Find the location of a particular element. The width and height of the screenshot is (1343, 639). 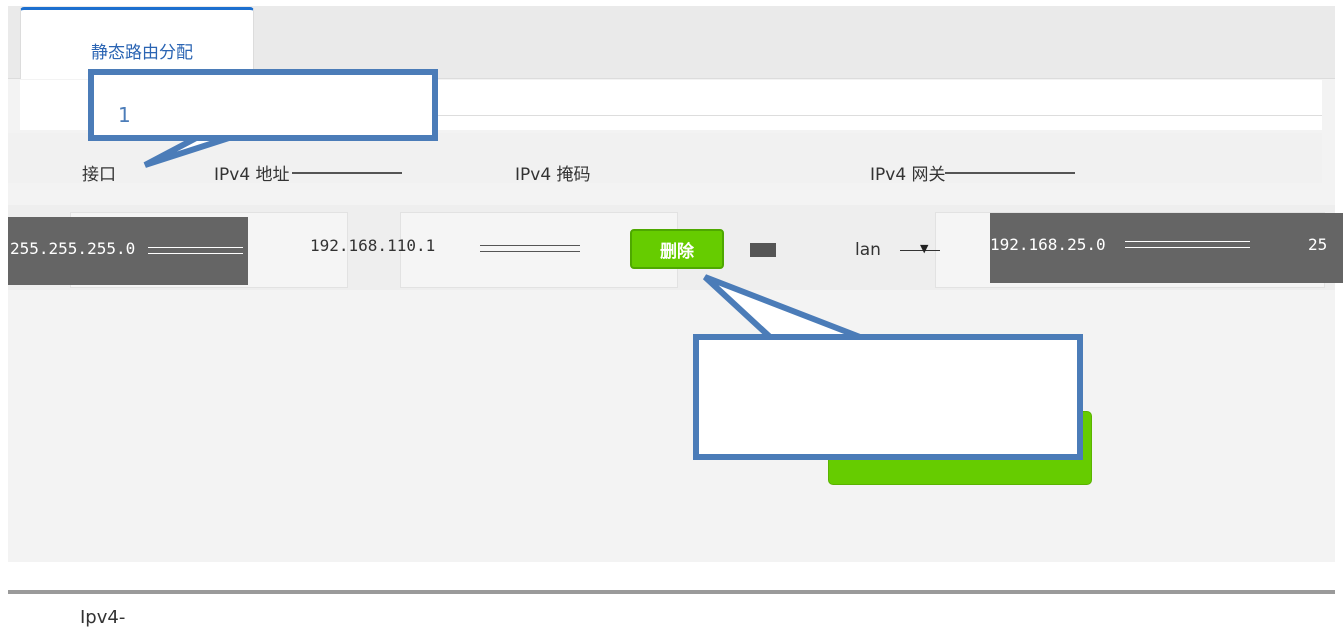

bottom-divider is located at coordinates (671, 592).